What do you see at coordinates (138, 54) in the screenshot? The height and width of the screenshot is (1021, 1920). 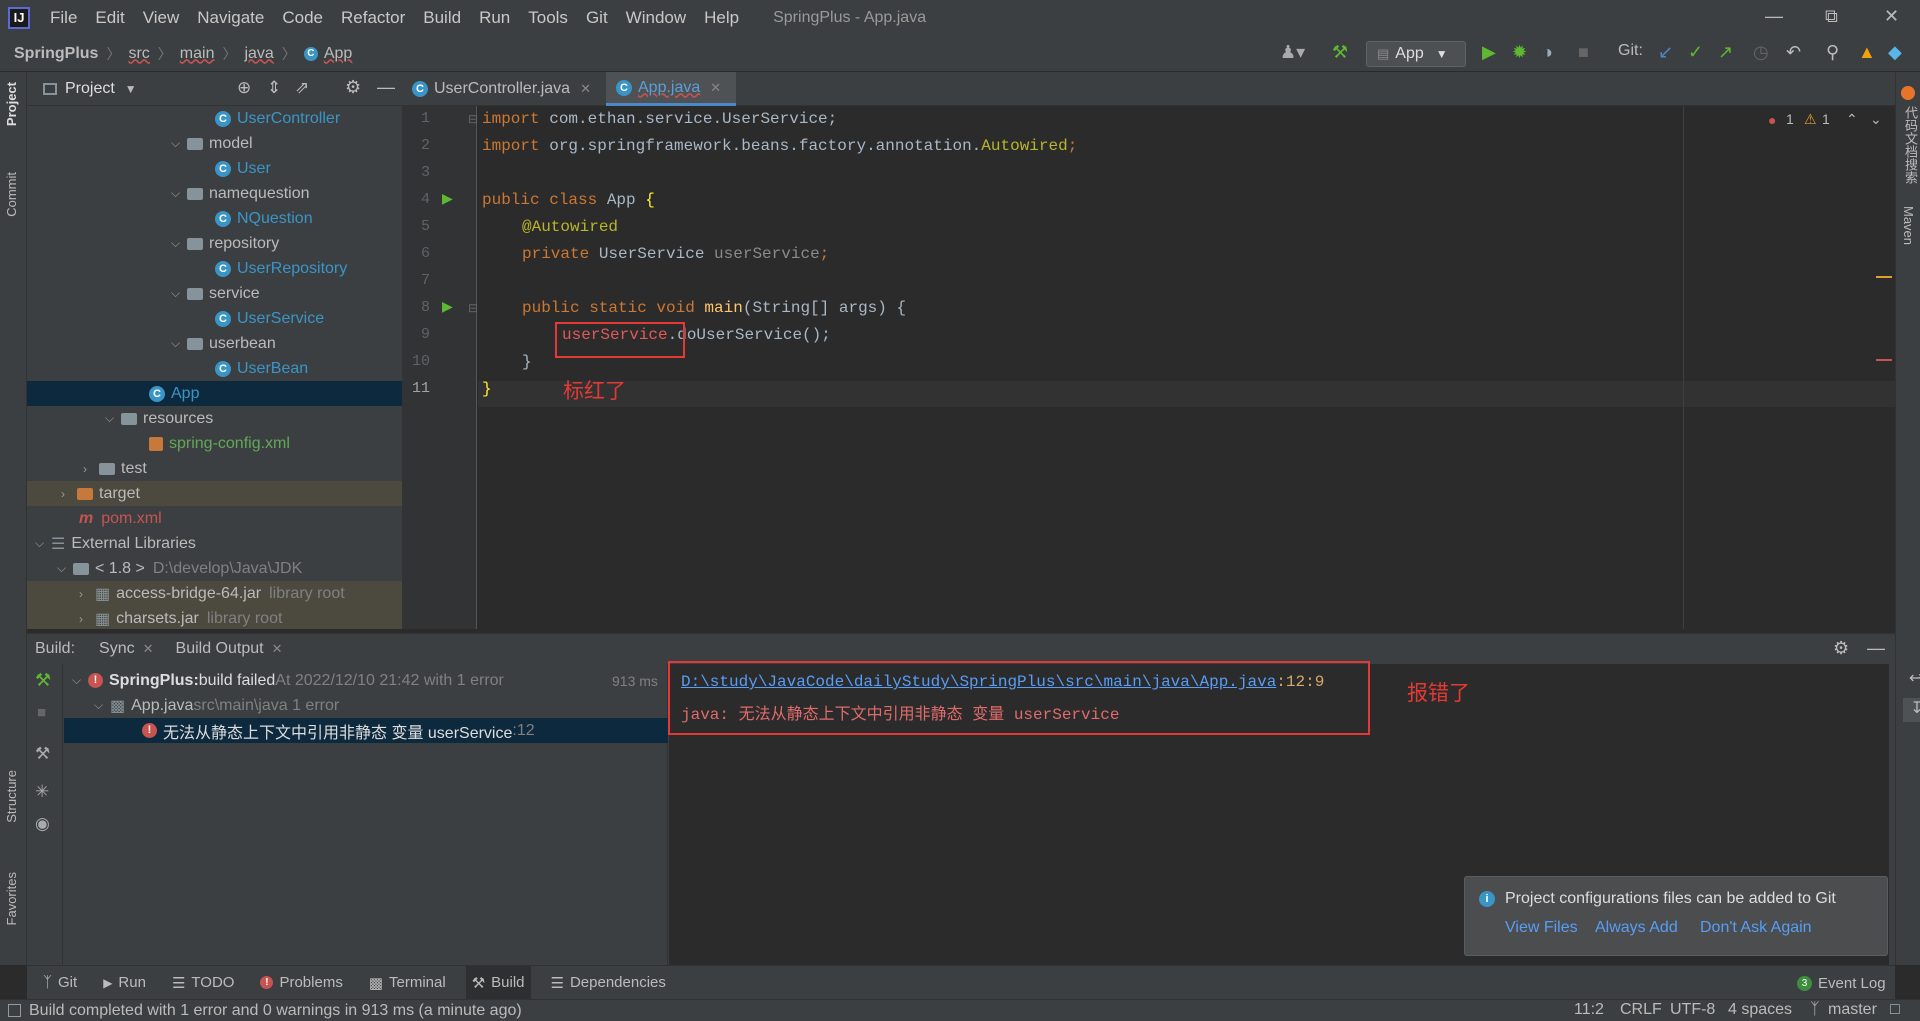 I see `breadcrumb-src: src` at bounding box center [138, 54].